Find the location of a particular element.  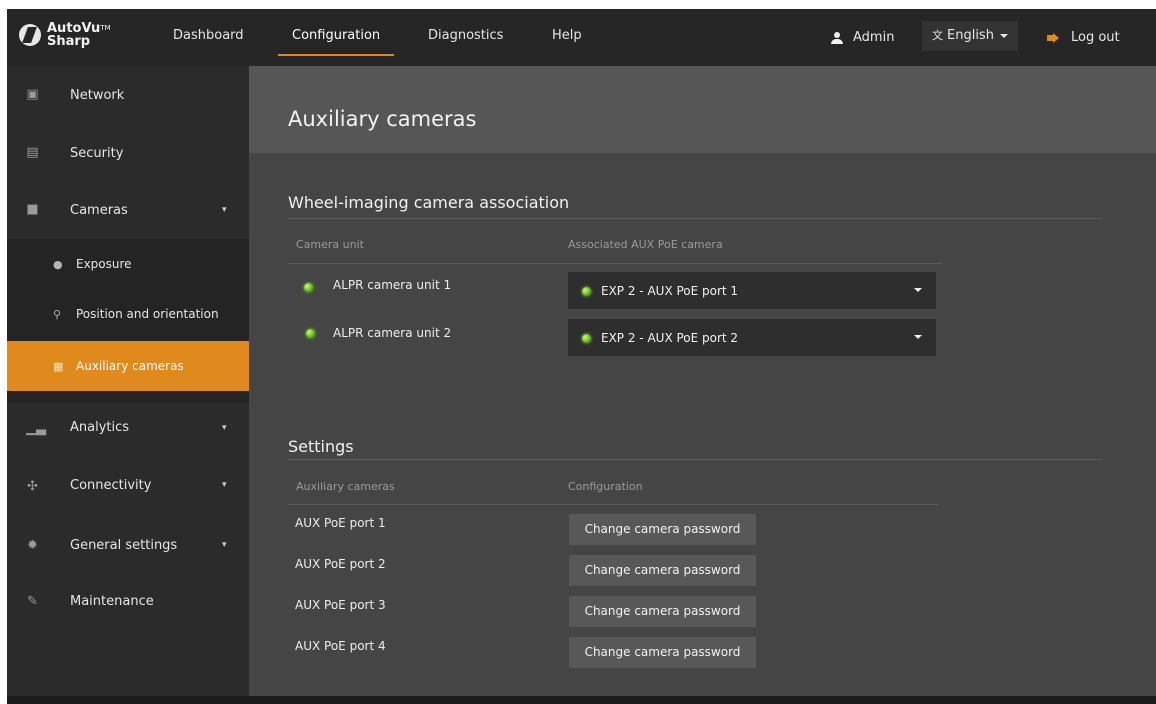

bottom-strip is located at coordinates (581, 700).